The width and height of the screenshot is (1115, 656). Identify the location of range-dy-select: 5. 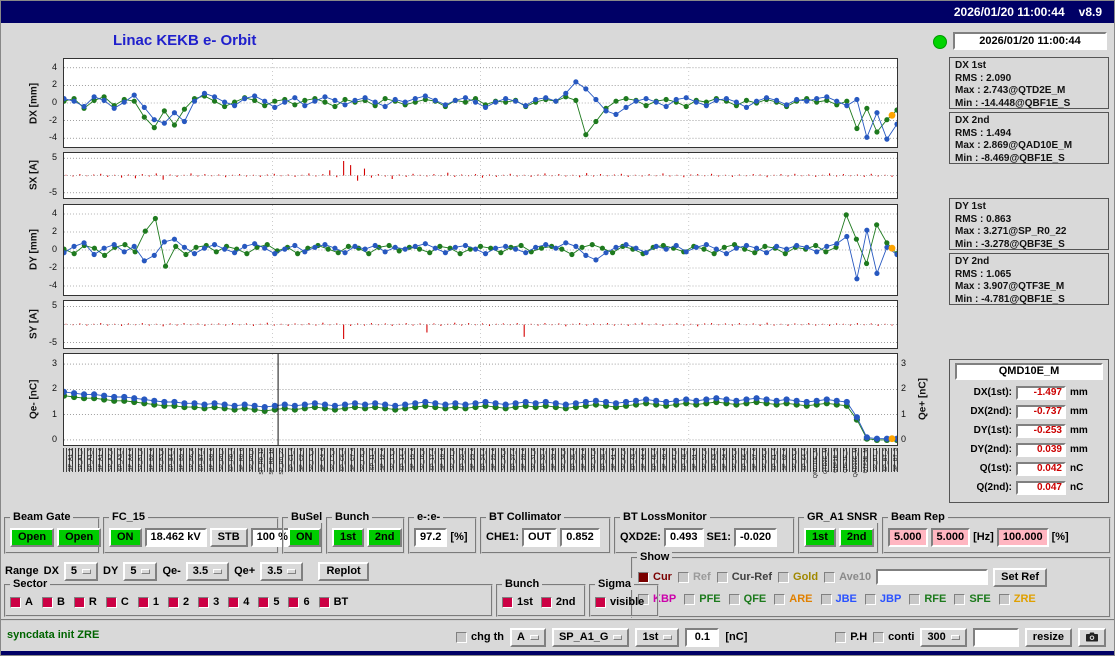
(140, 571).